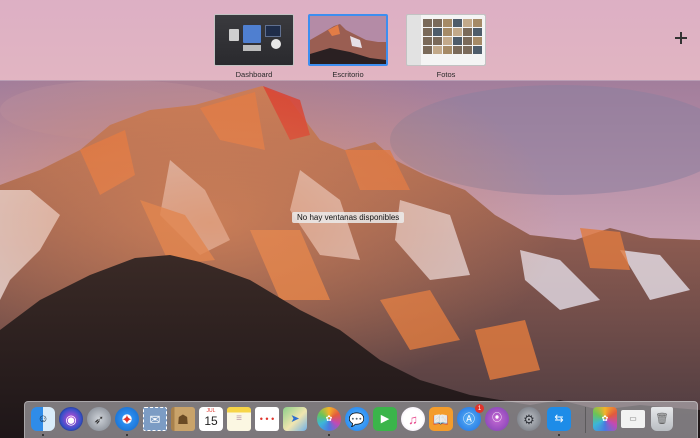  I want to click on space-thumbnail-escritorio, so click(348, 40).